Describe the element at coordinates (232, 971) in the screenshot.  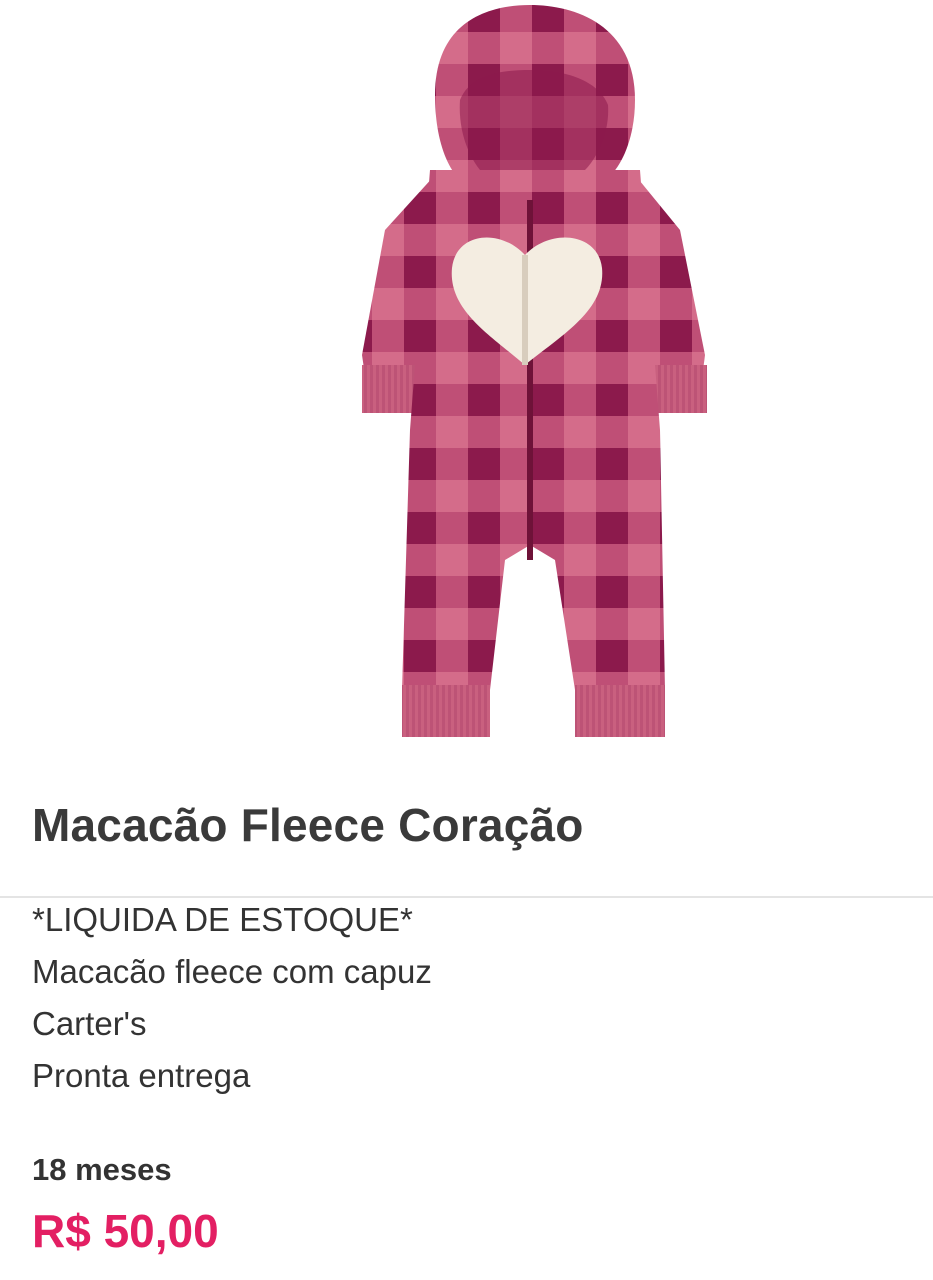
I see `description-line: Macacão fleece com capuz` at that location.